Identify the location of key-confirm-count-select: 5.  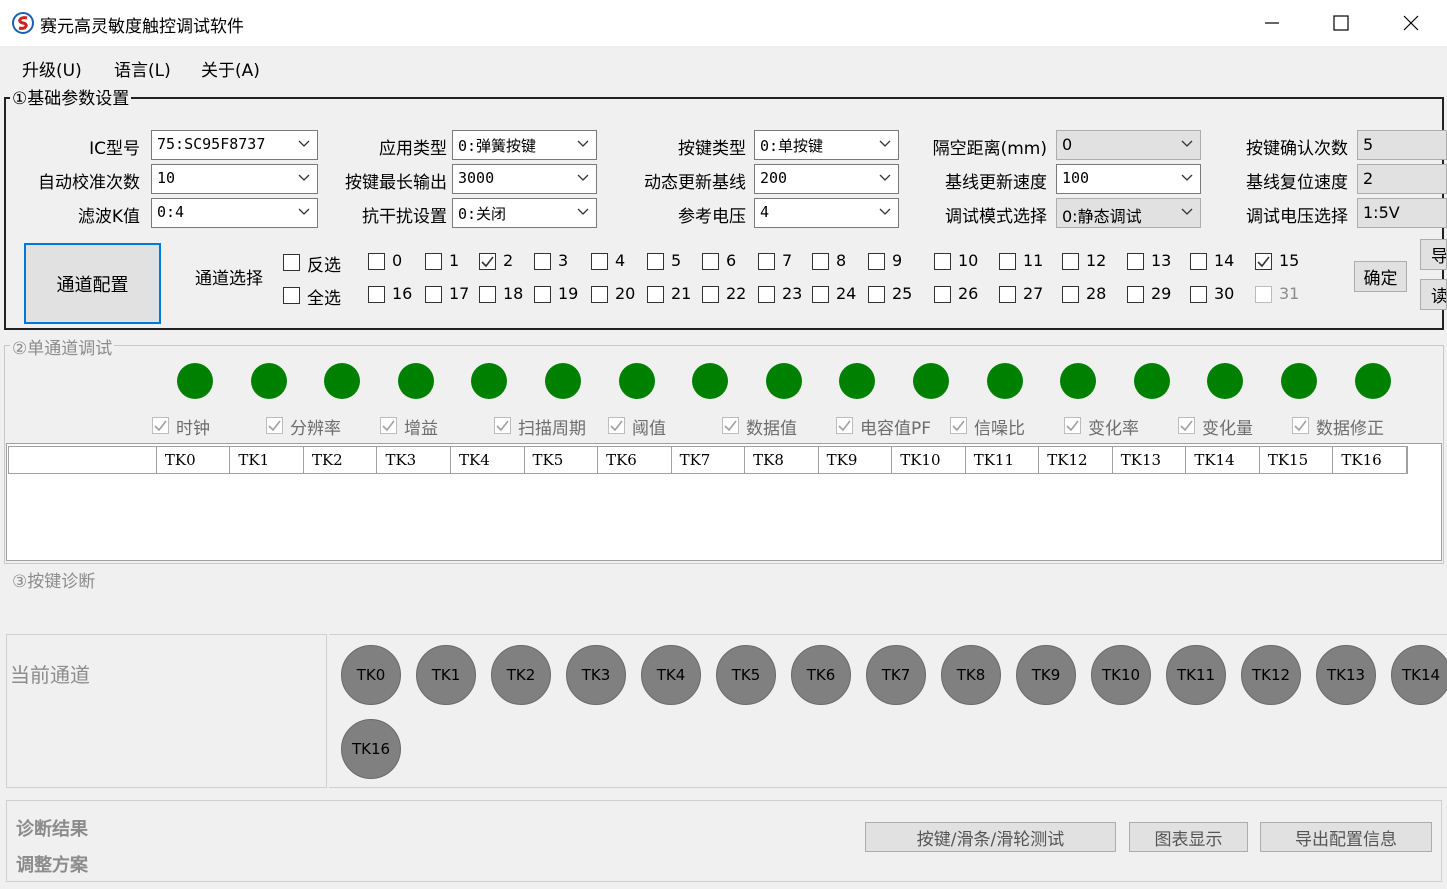
(1402, 145).